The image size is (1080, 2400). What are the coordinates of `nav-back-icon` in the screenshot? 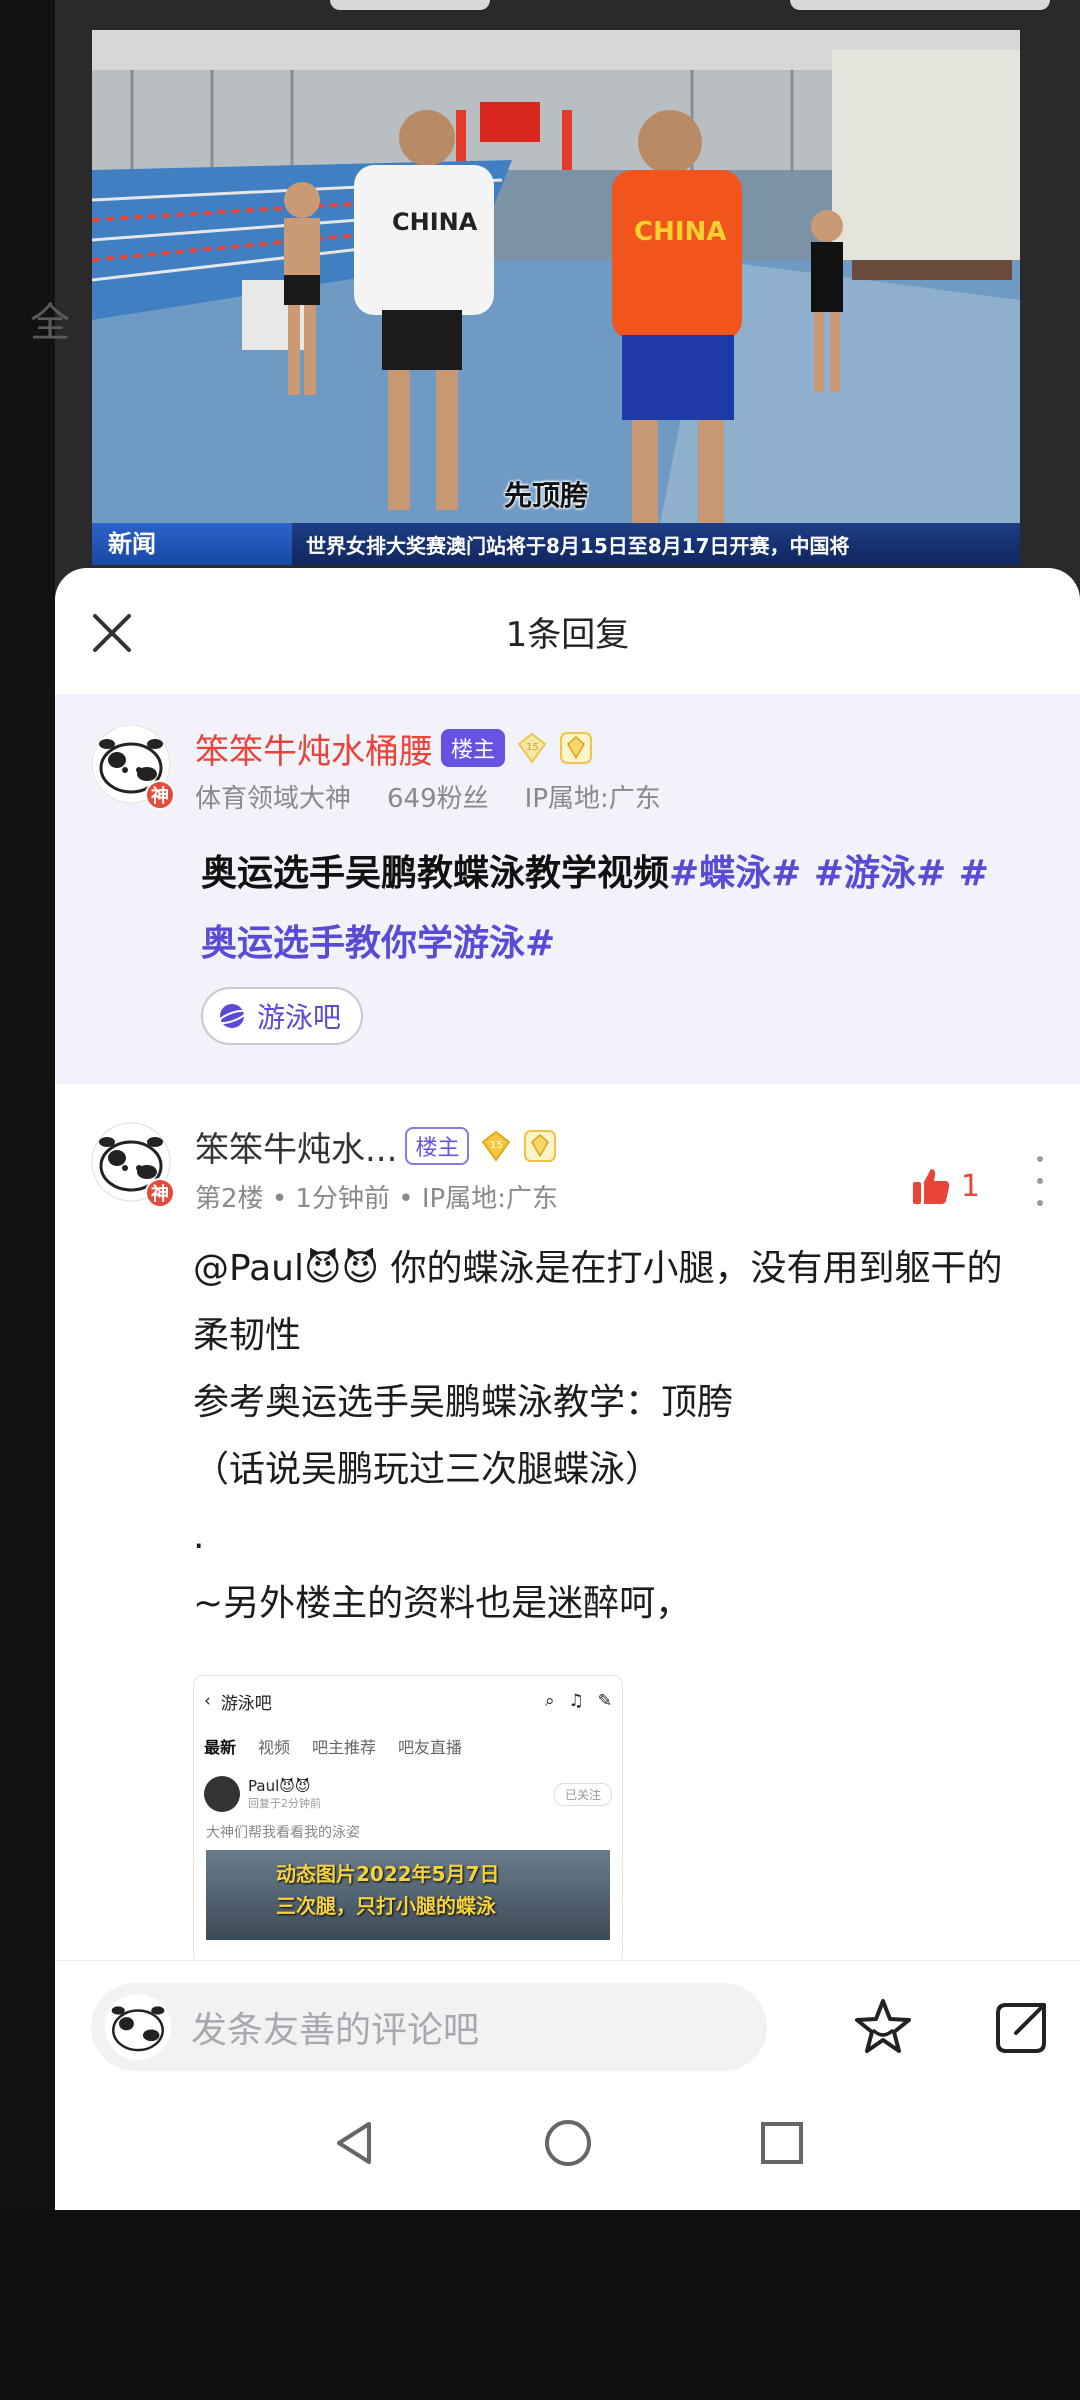 It's located at (354, 2143).